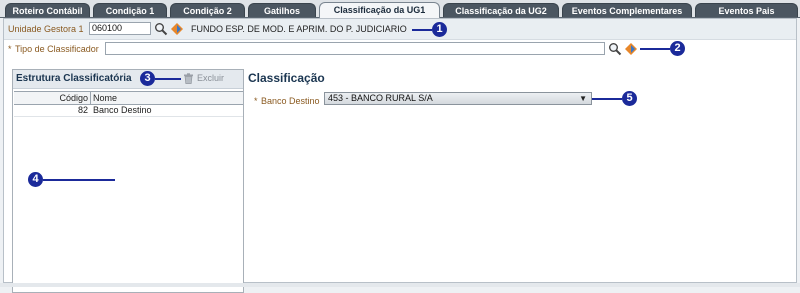 This screenshot has width=800, height=293. What do you see at coordinates (57, 49) in the screenshot?
I see `tipo-classificador-label: Tipo de Classificador` at bounding box center [57, 49].